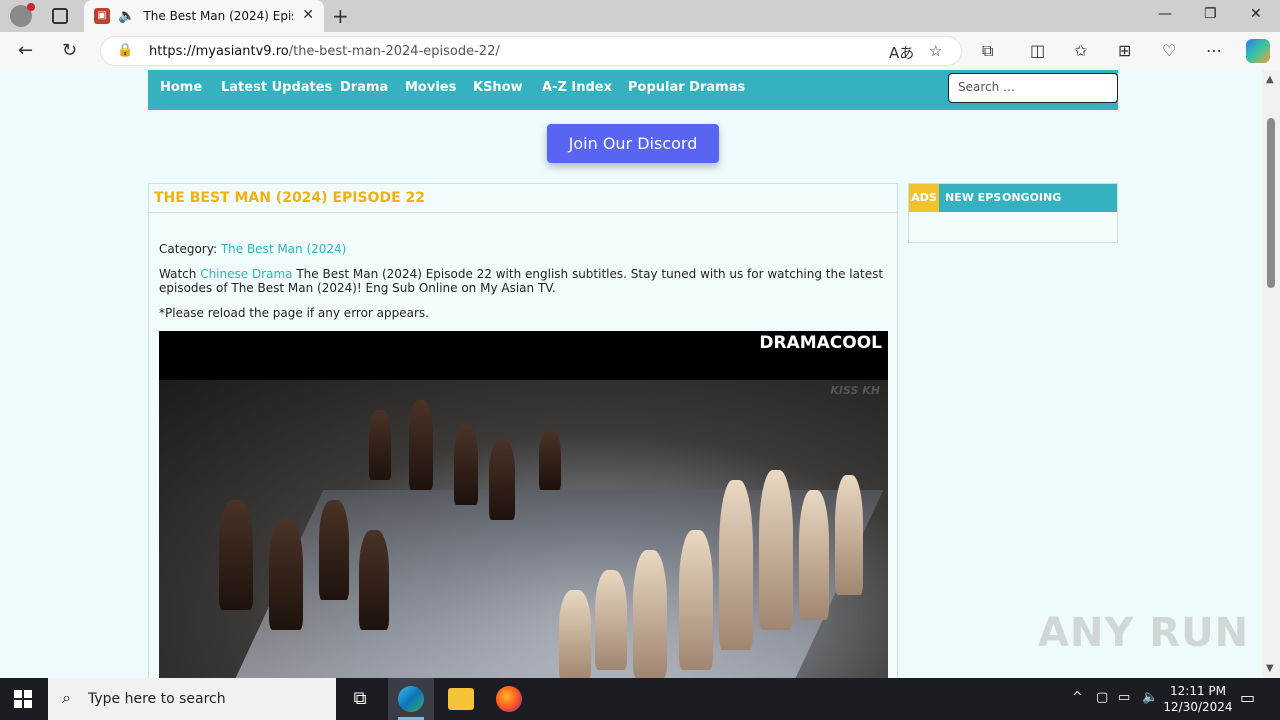  I want to click on nav-popular-dramas: Popular Dramas, so click(686, 87).